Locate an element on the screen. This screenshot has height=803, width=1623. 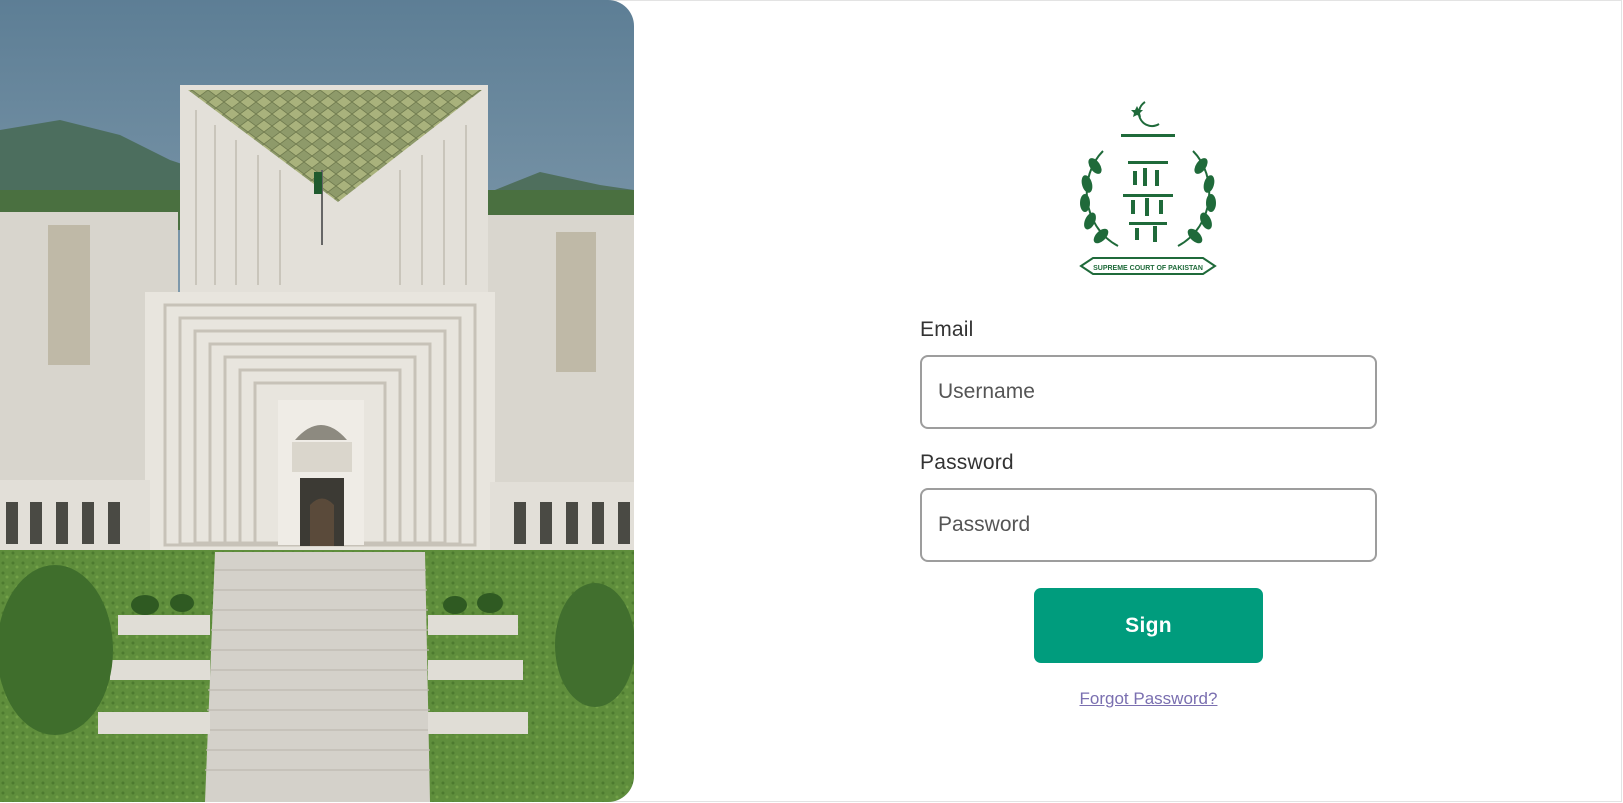
emblem-ribbon-text: SUPREME COURT OF PAKISTAN is located at coordinates (1148, 268).